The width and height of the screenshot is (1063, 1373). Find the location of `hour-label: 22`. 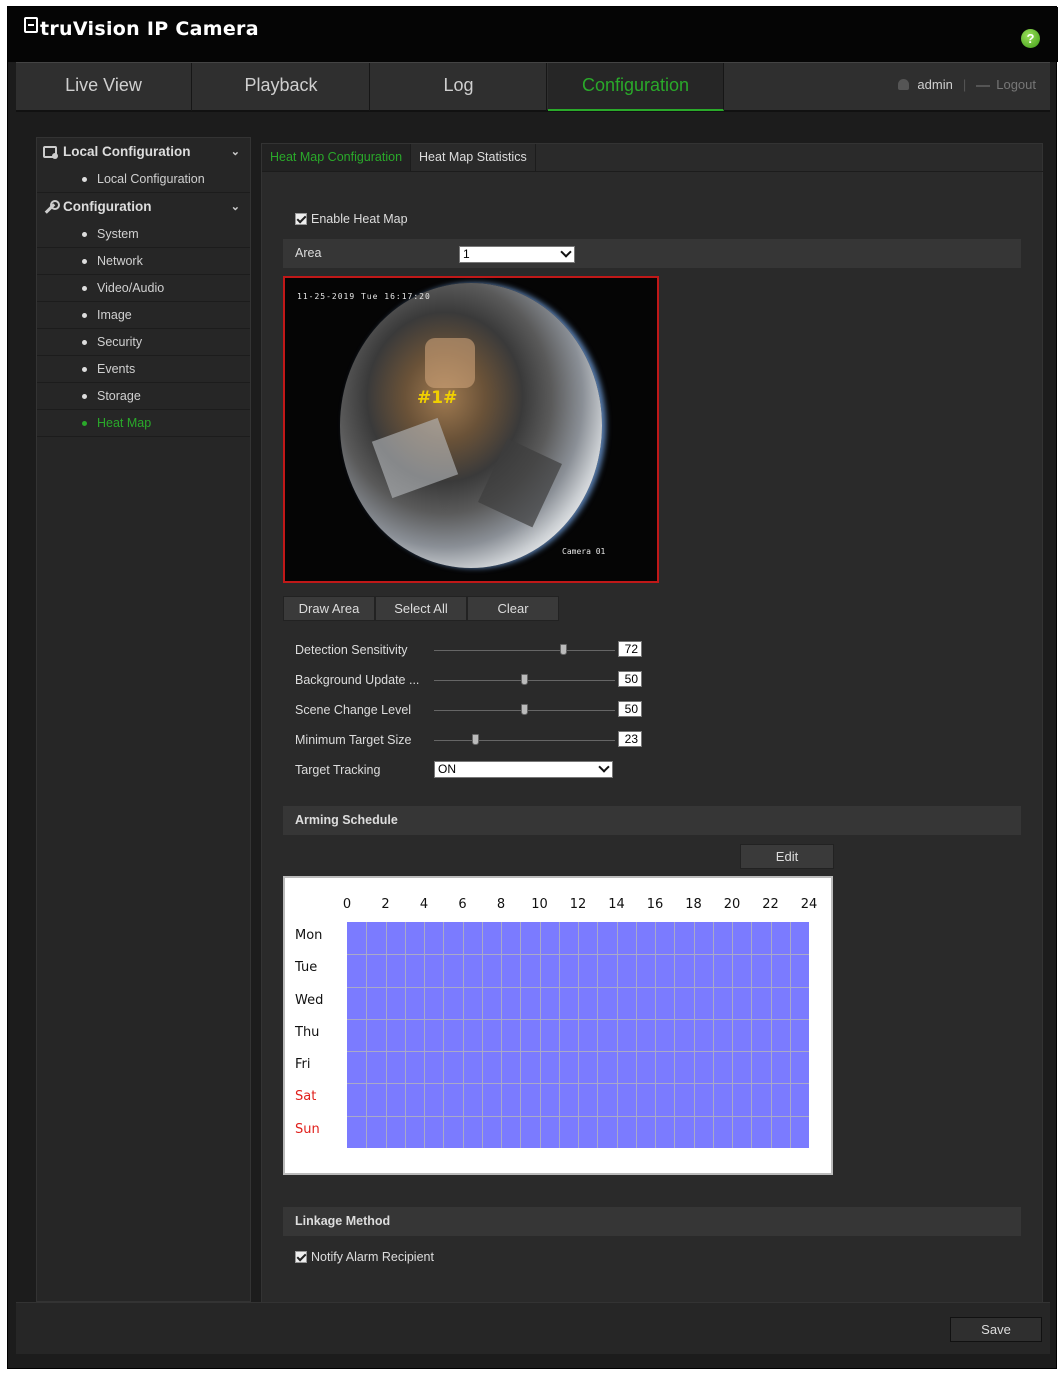

hour-label: 22 is located at coordinates (770, 904).